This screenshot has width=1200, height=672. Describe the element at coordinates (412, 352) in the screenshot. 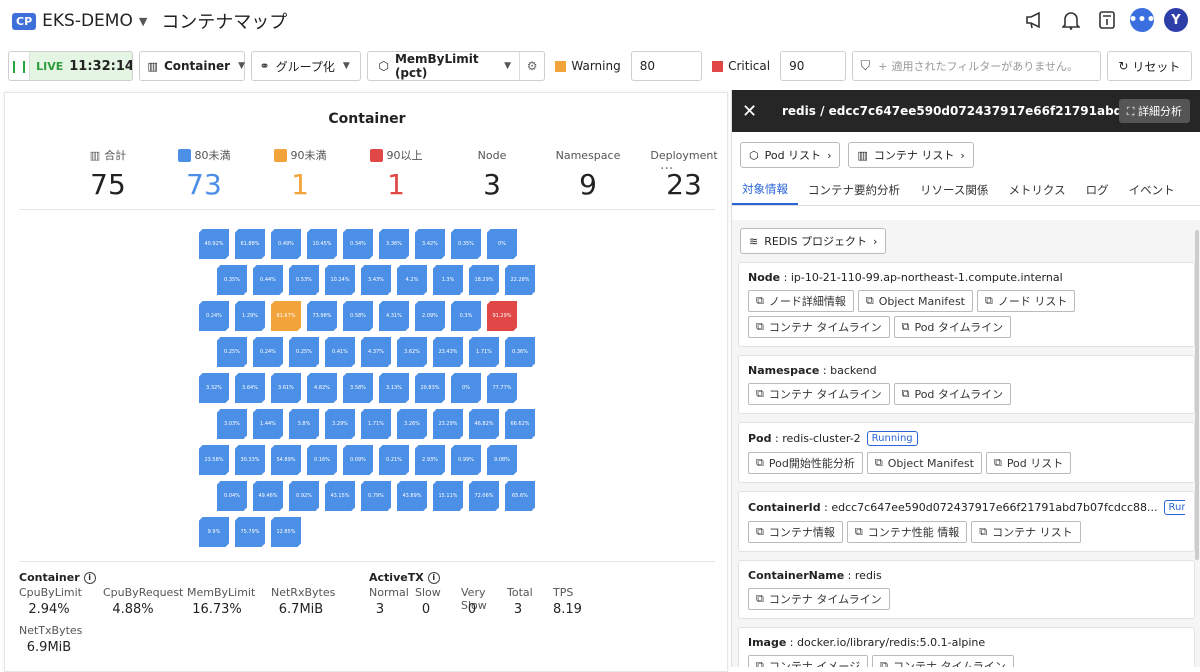

I see `container-cell: 3.62%` at that location.